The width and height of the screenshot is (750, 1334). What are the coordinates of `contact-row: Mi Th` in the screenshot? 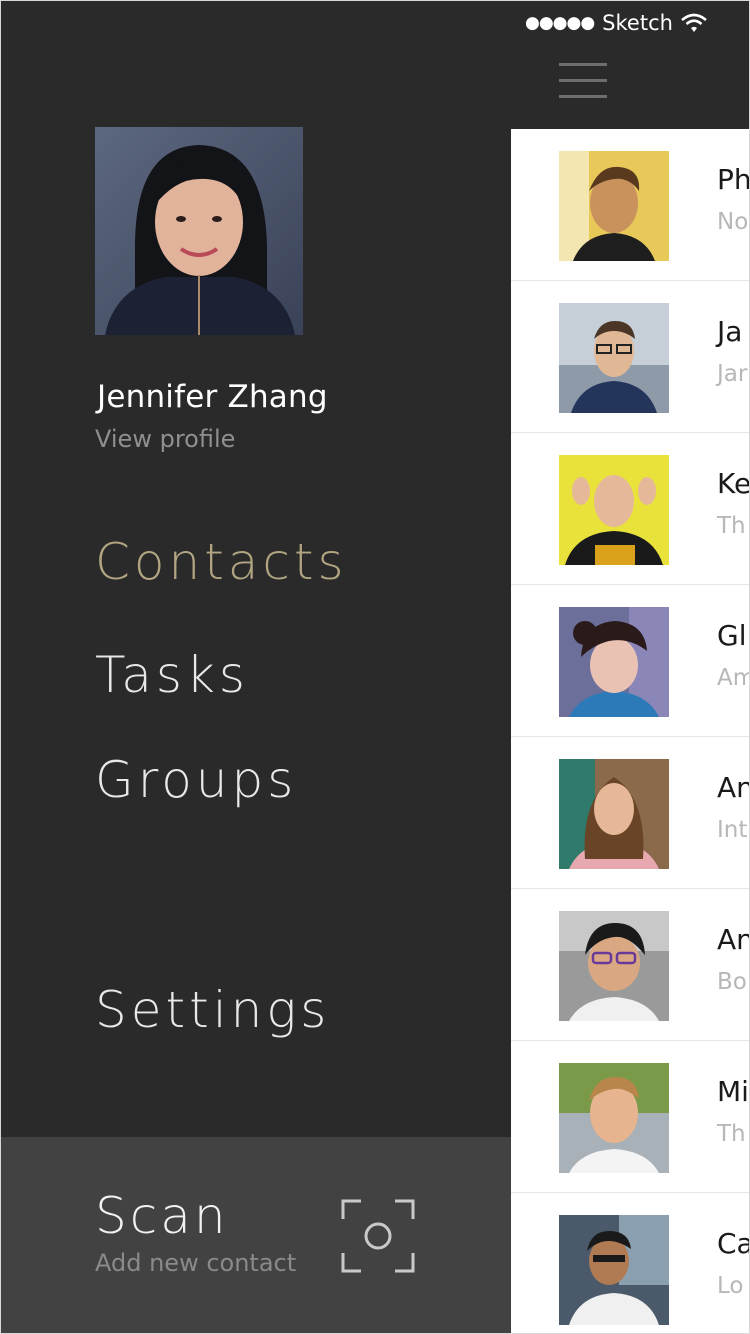 It's located at (630, 1117).